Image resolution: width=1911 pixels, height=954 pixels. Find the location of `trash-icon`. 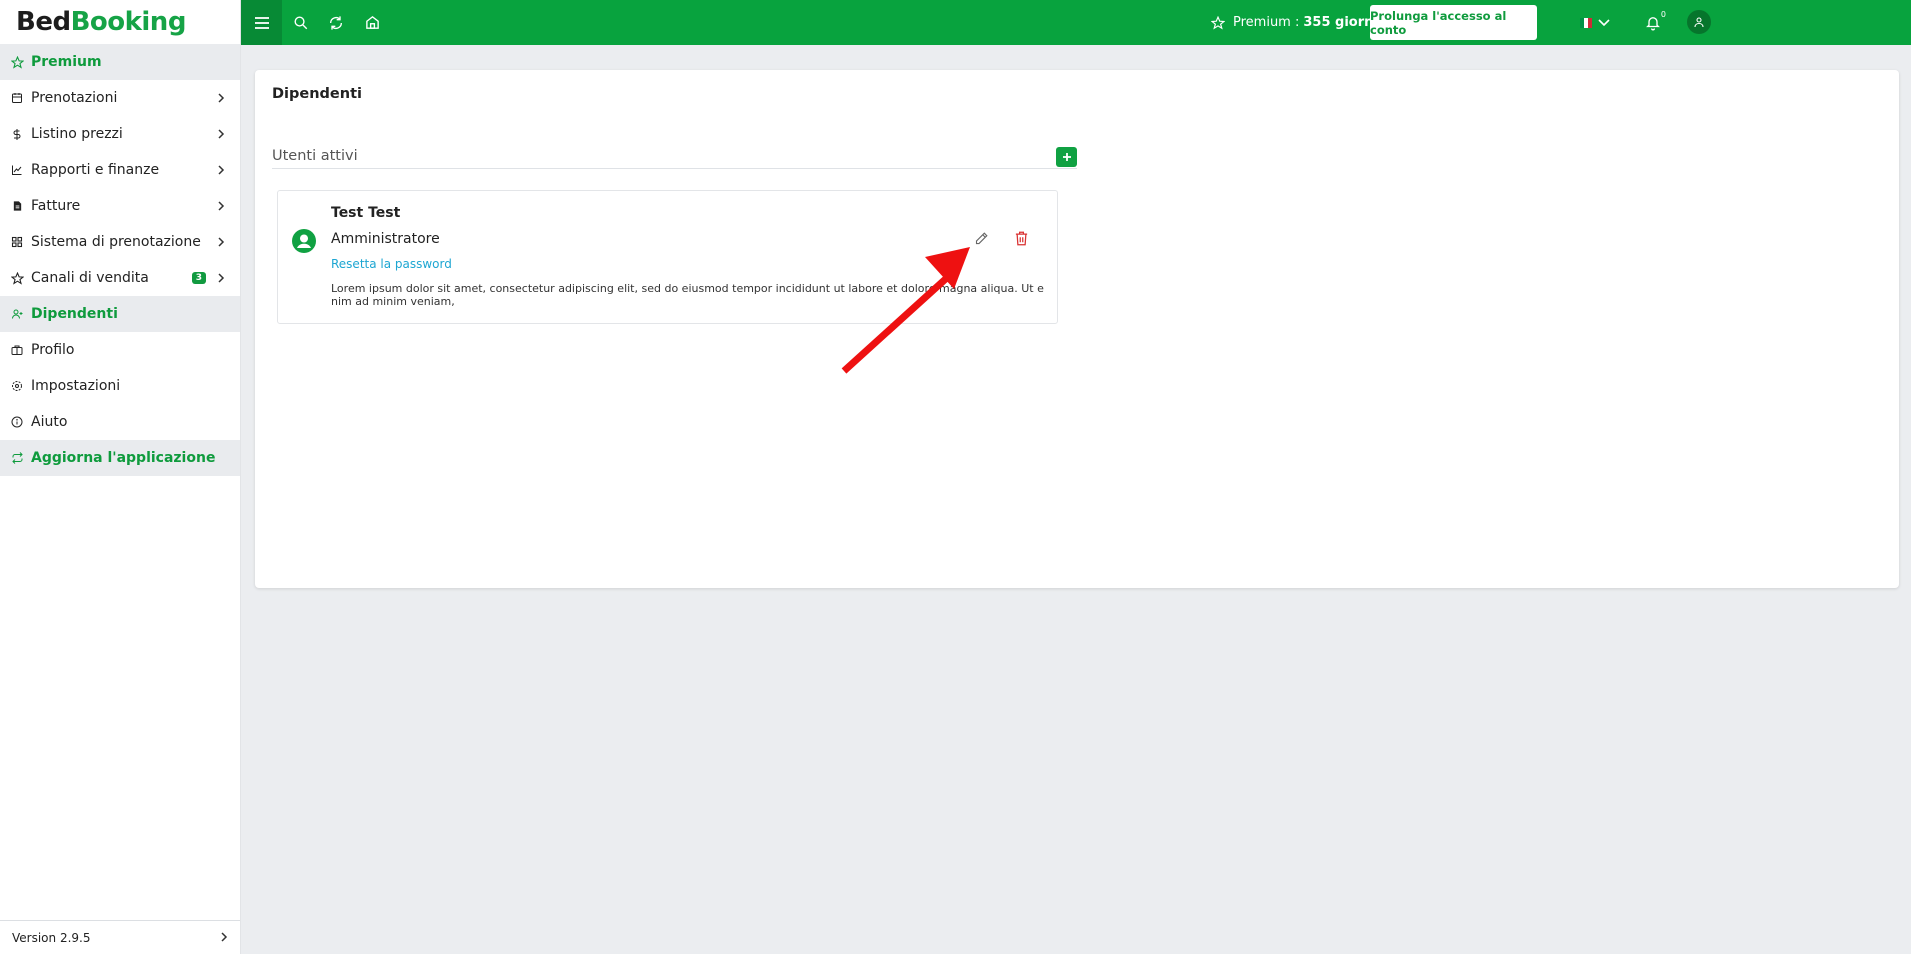

trash-icon is located at coordinates (1021, 238).